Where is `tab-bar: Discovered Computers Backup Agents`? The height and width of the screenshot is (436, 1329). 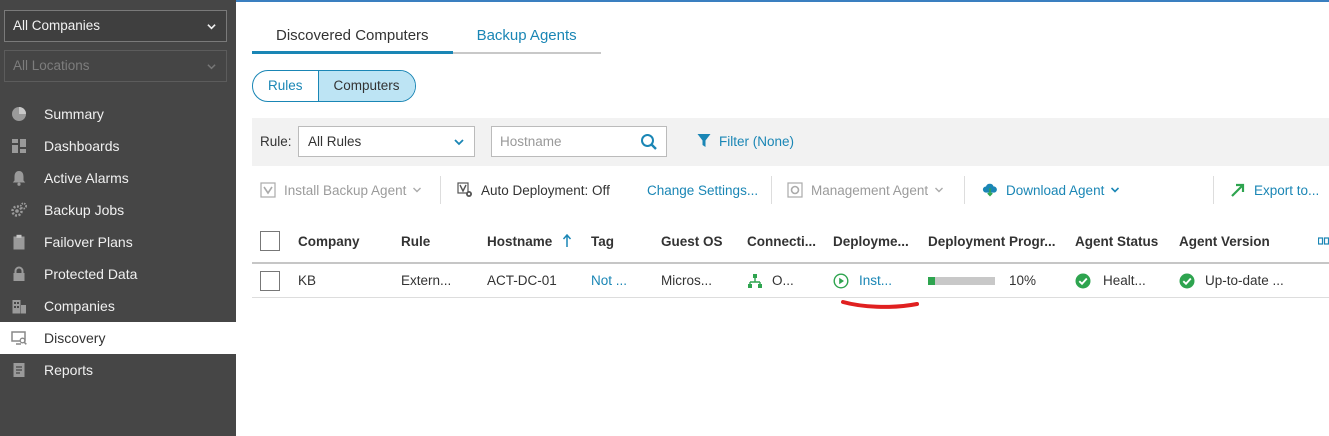
tab-bar: Discovered Computers Backup Agents is located at coordinates (426, 39).